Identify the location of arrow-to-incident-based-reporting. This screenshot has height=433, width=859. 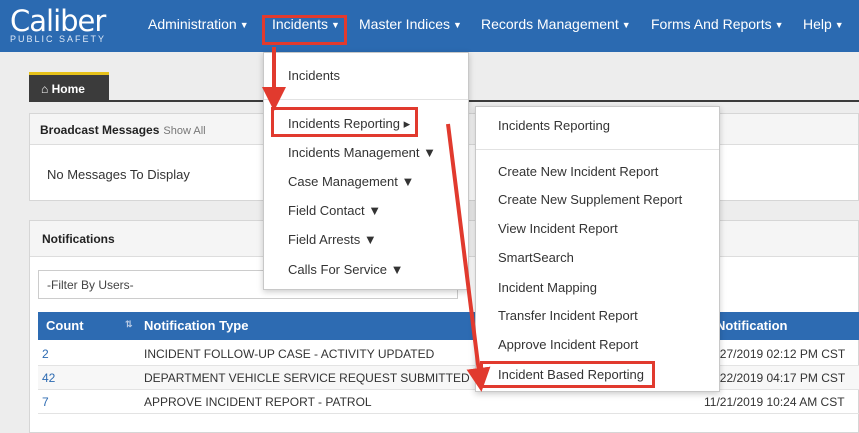
(468, 257).